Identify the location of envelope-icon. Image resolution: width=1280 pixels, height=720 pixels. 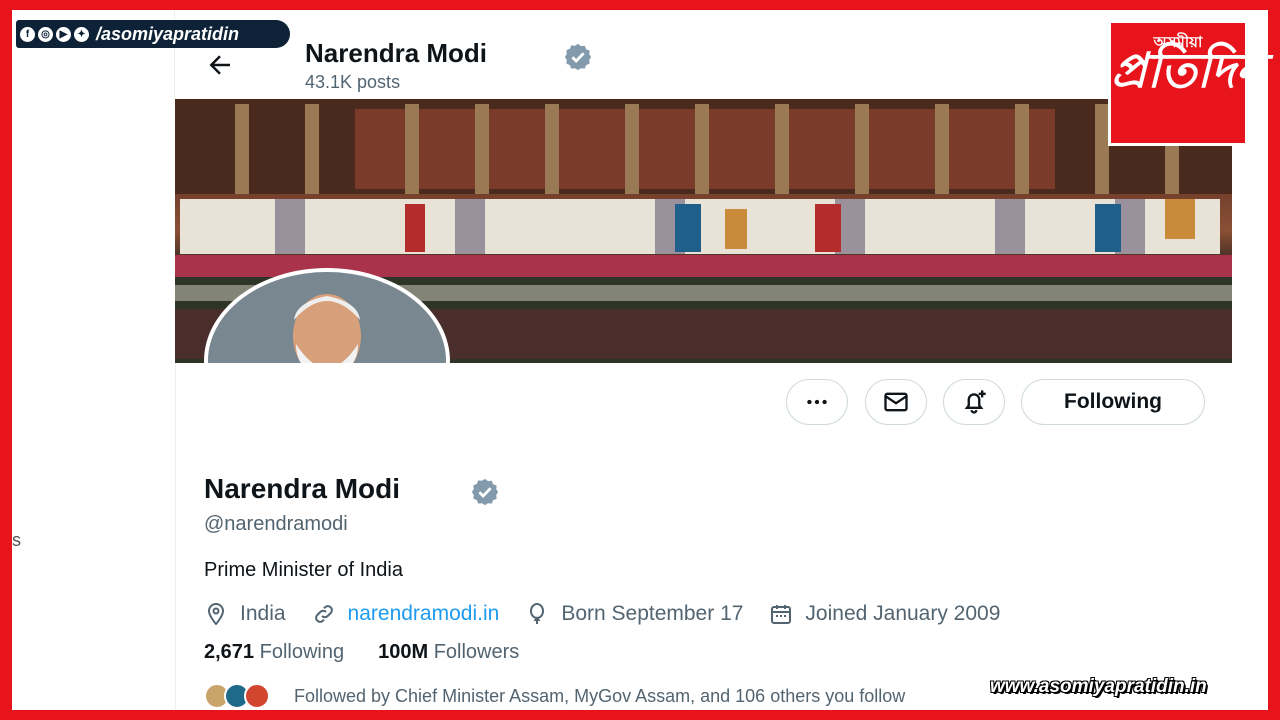
(896, 402).